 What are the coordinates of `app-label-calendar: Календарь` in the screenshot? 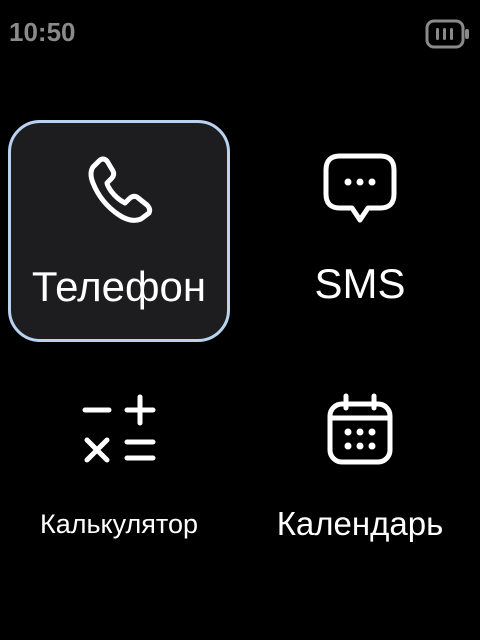 It's located at (360, 523).